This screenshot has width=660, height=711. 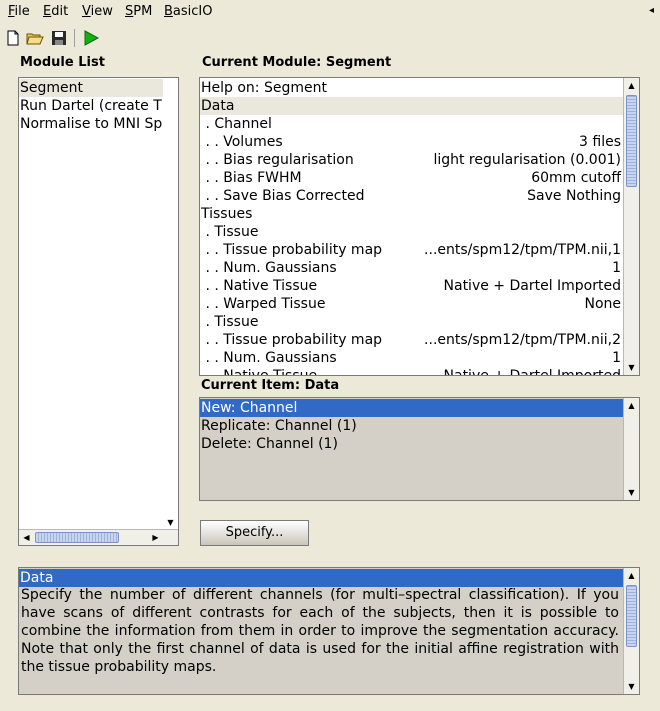 What do you see at coordinates (412, 426) in the screenshot?
I see `current-item-option: Replicate: Channel (1)` at bounding box center [412, 426].